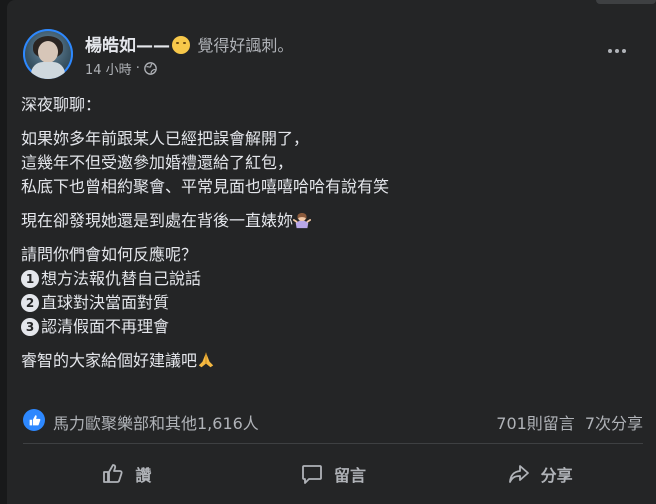  I want to click on reactions-count: 馬力歐聚樂部和其他1,616人, so click(156, 422).